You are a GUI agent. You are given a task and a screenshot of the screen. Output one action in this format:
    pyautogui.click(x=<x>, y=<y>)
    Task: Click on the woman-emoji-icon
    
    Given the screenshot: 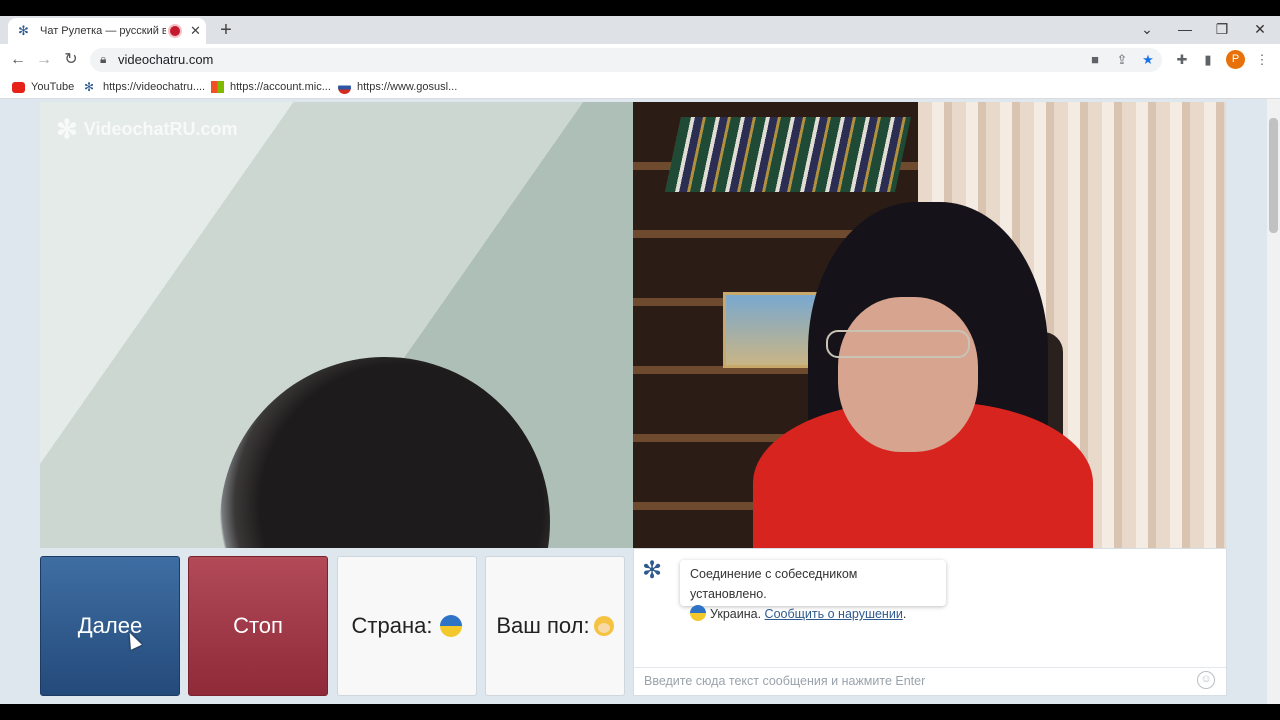 What is the action you would take?
    pyautogui.click(x=603, y=626)
    